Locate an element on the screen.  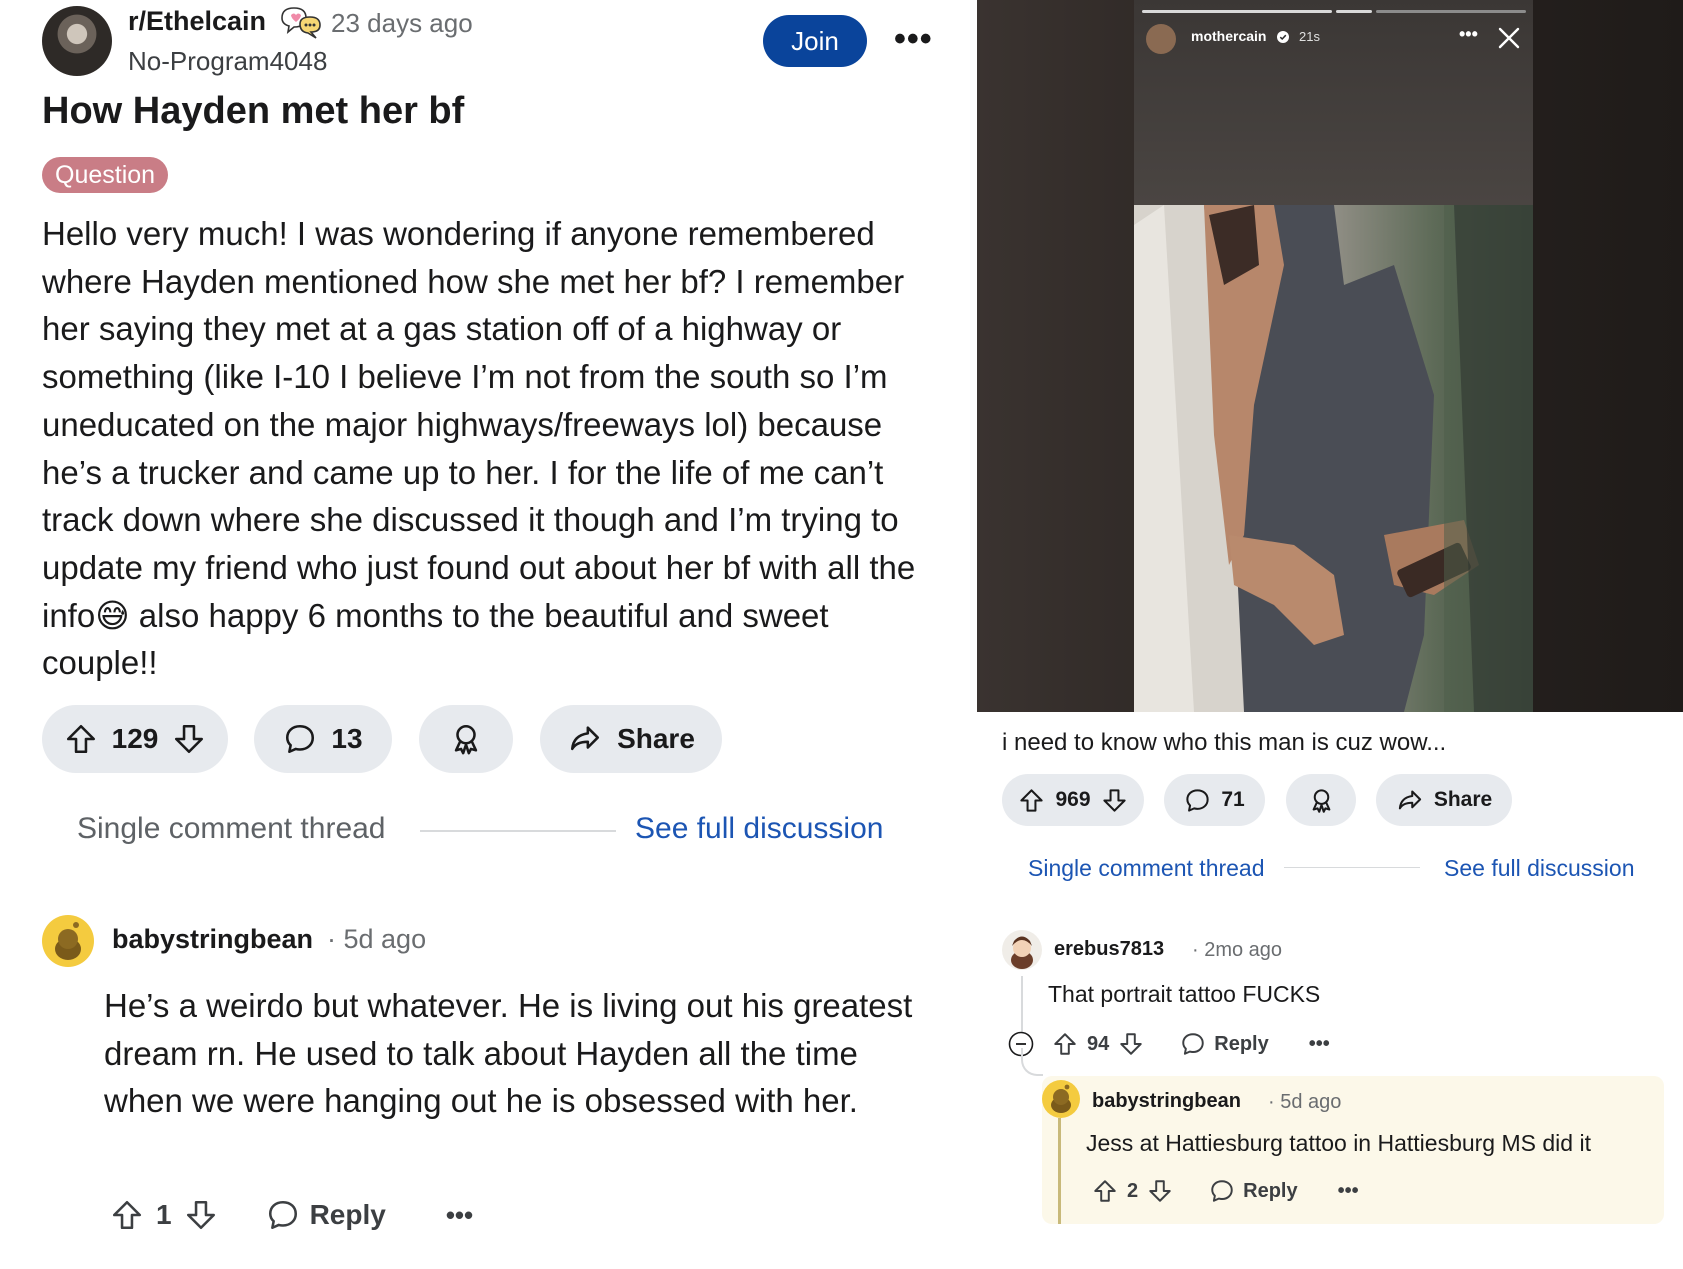
comment-body: That portrait tattoo FUCKS is located at coordinates (1184, 994).